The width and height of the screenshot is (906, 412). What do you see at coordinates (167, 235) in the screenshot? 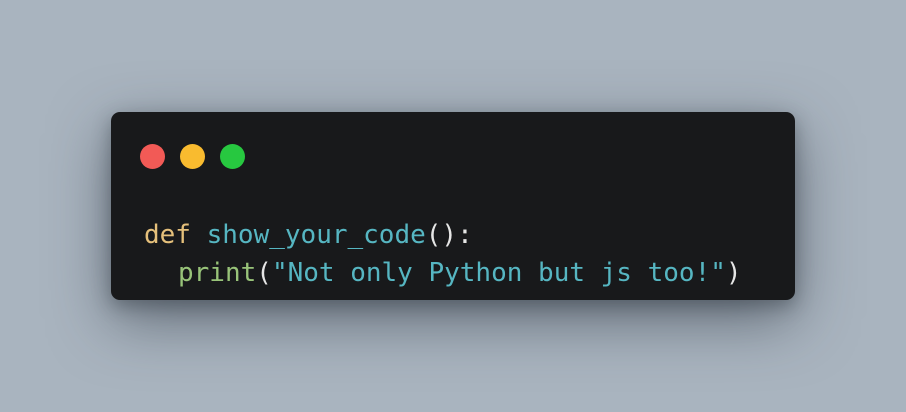
I see `keyword-def: def` at bounding box center [167, 235].